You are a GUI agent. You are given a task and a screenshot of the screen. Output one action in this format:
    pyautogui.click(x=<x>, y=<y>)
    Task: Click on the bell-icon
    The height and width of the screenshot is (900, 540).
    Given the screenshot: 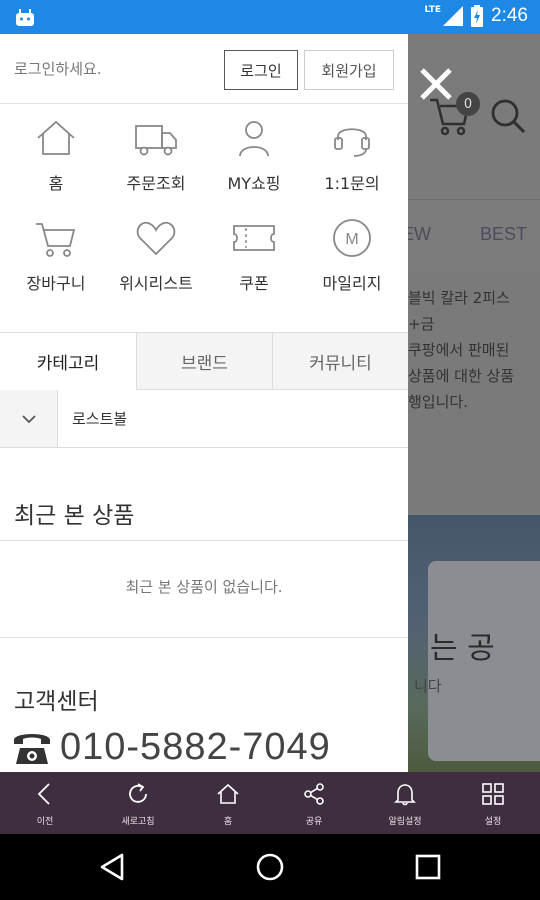 What is the action you would take?
    pyautogui.click(x=405, y=795)
    